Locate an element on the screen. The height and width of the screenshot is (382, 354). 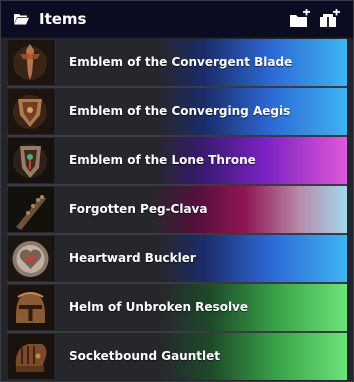
sword-emblem-icon is located at coordinates (31, 62).